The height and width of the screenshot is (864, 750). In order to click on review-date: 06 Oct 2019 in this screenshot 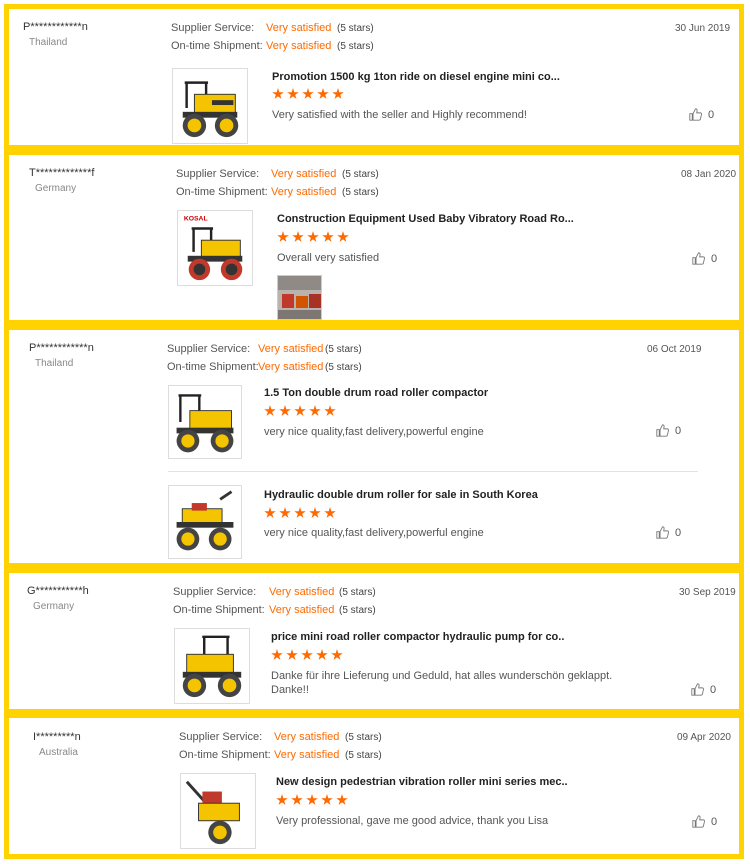, I will do `click(674, 349)`.